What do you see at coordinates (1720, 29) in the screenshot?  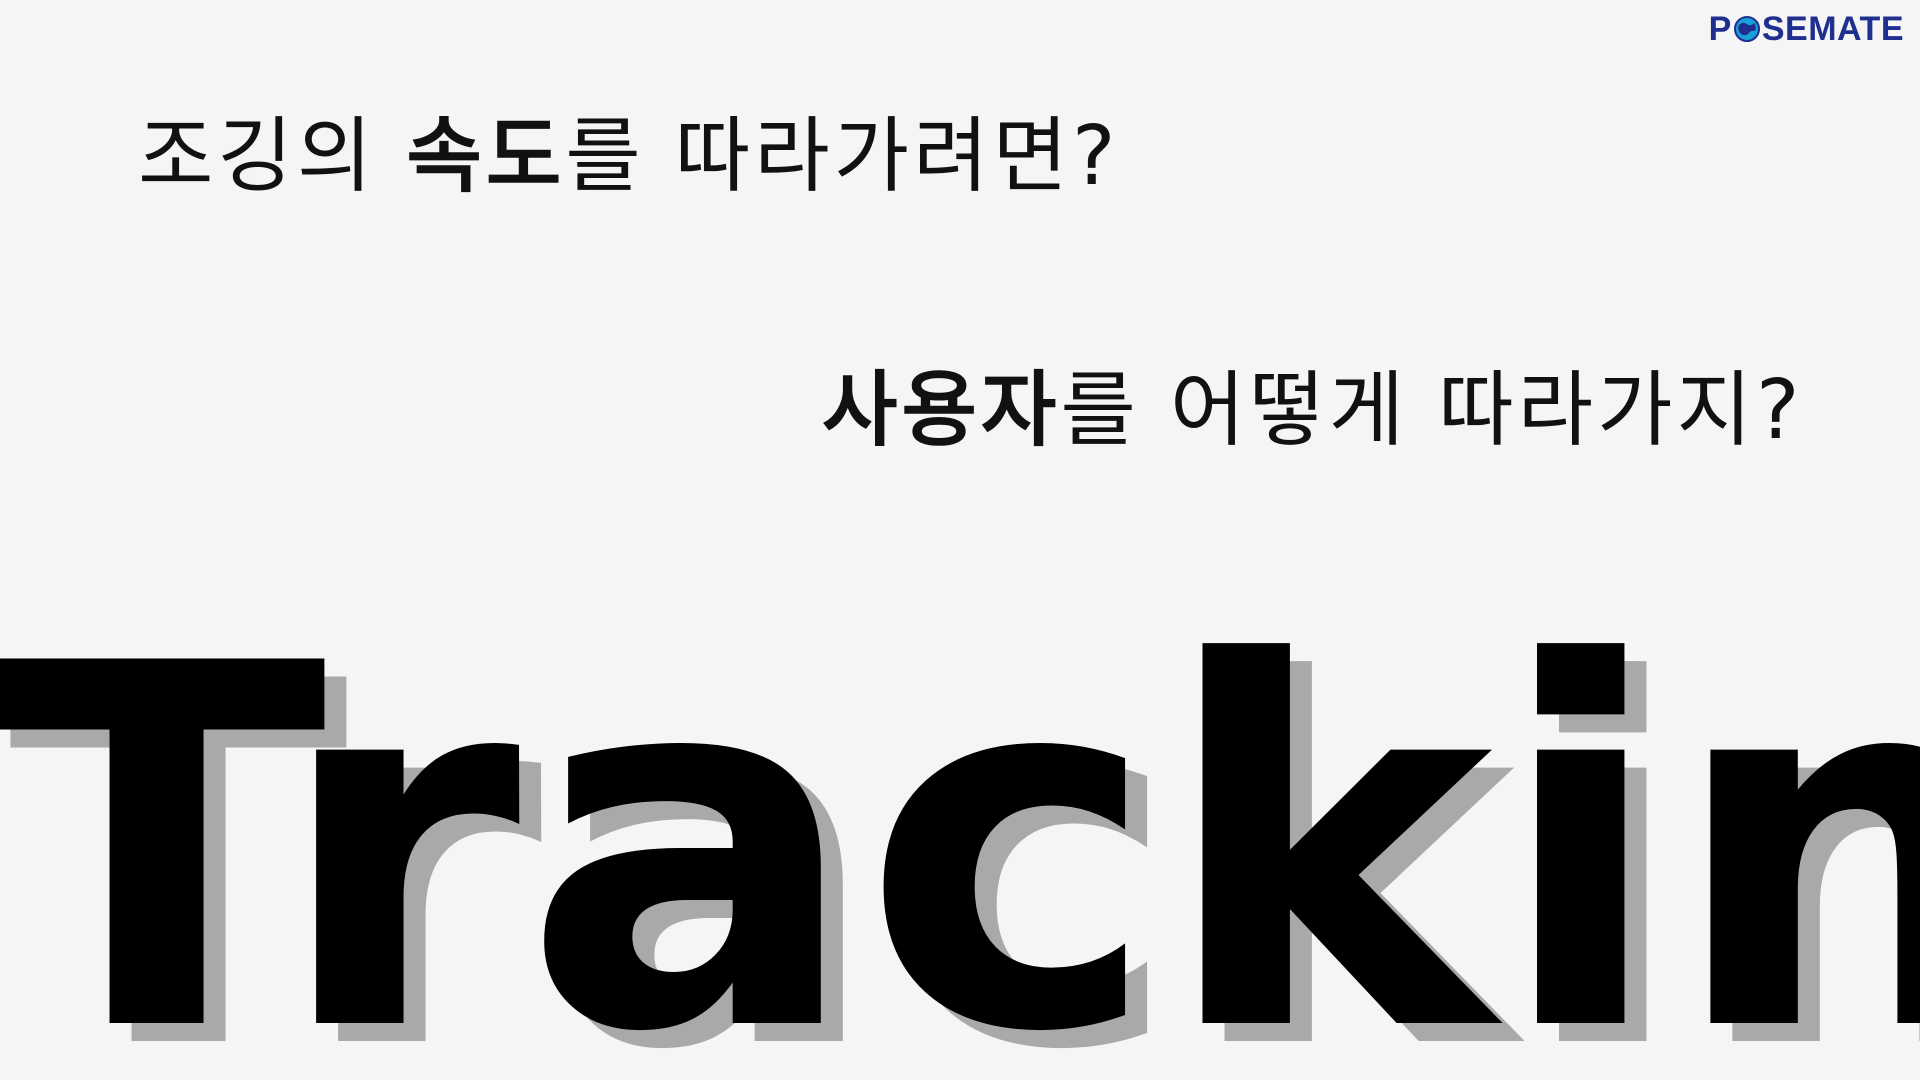 I see `logo-prefix: P` at bounding box center [1720, 29].